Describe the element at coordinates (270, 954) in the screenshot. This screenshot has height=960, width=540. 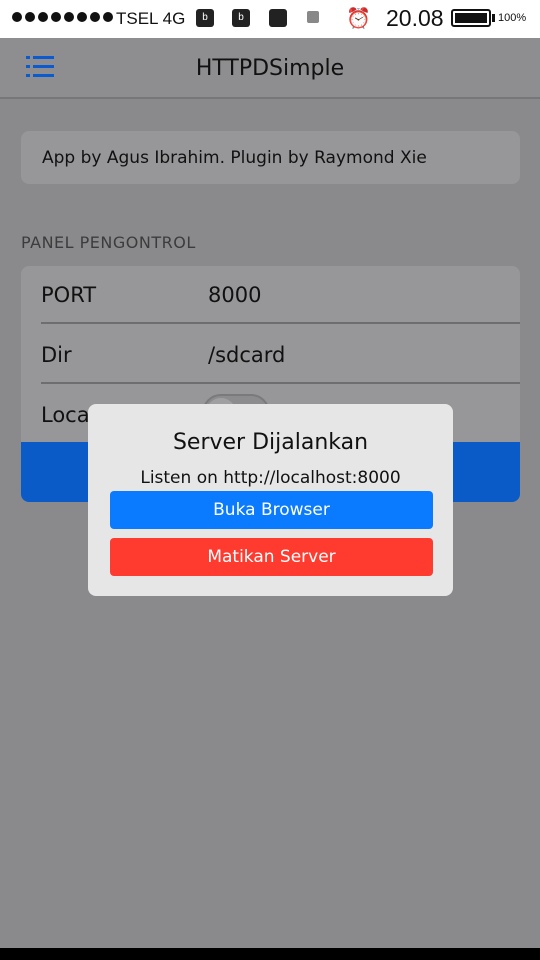
I see `navigation-bar` at that location.